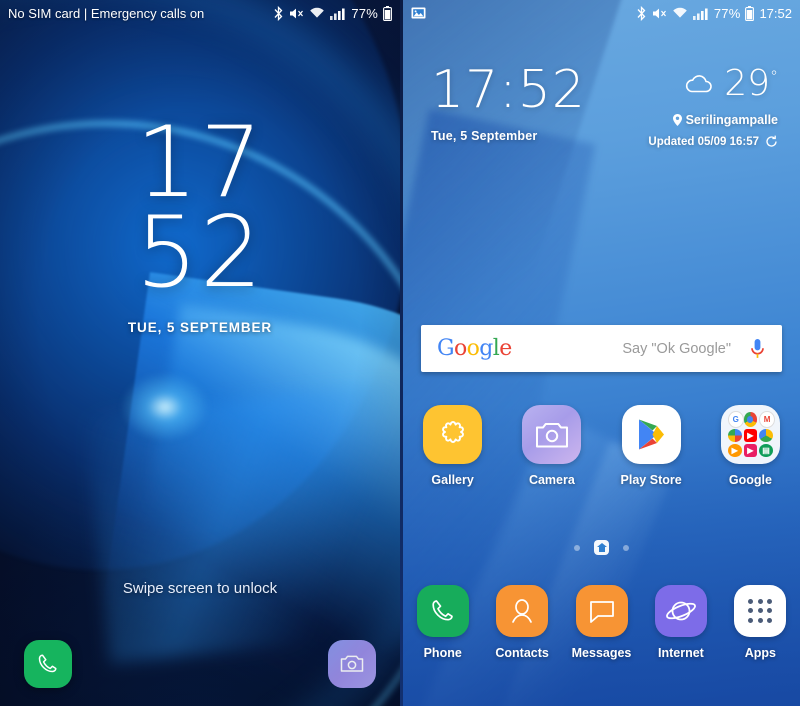 This screenshot has width=800, height=706. What do you see at coordinates (442, 653) in the screenshot?
I see `dock-label: Phone` at bounding box center [442, 653].